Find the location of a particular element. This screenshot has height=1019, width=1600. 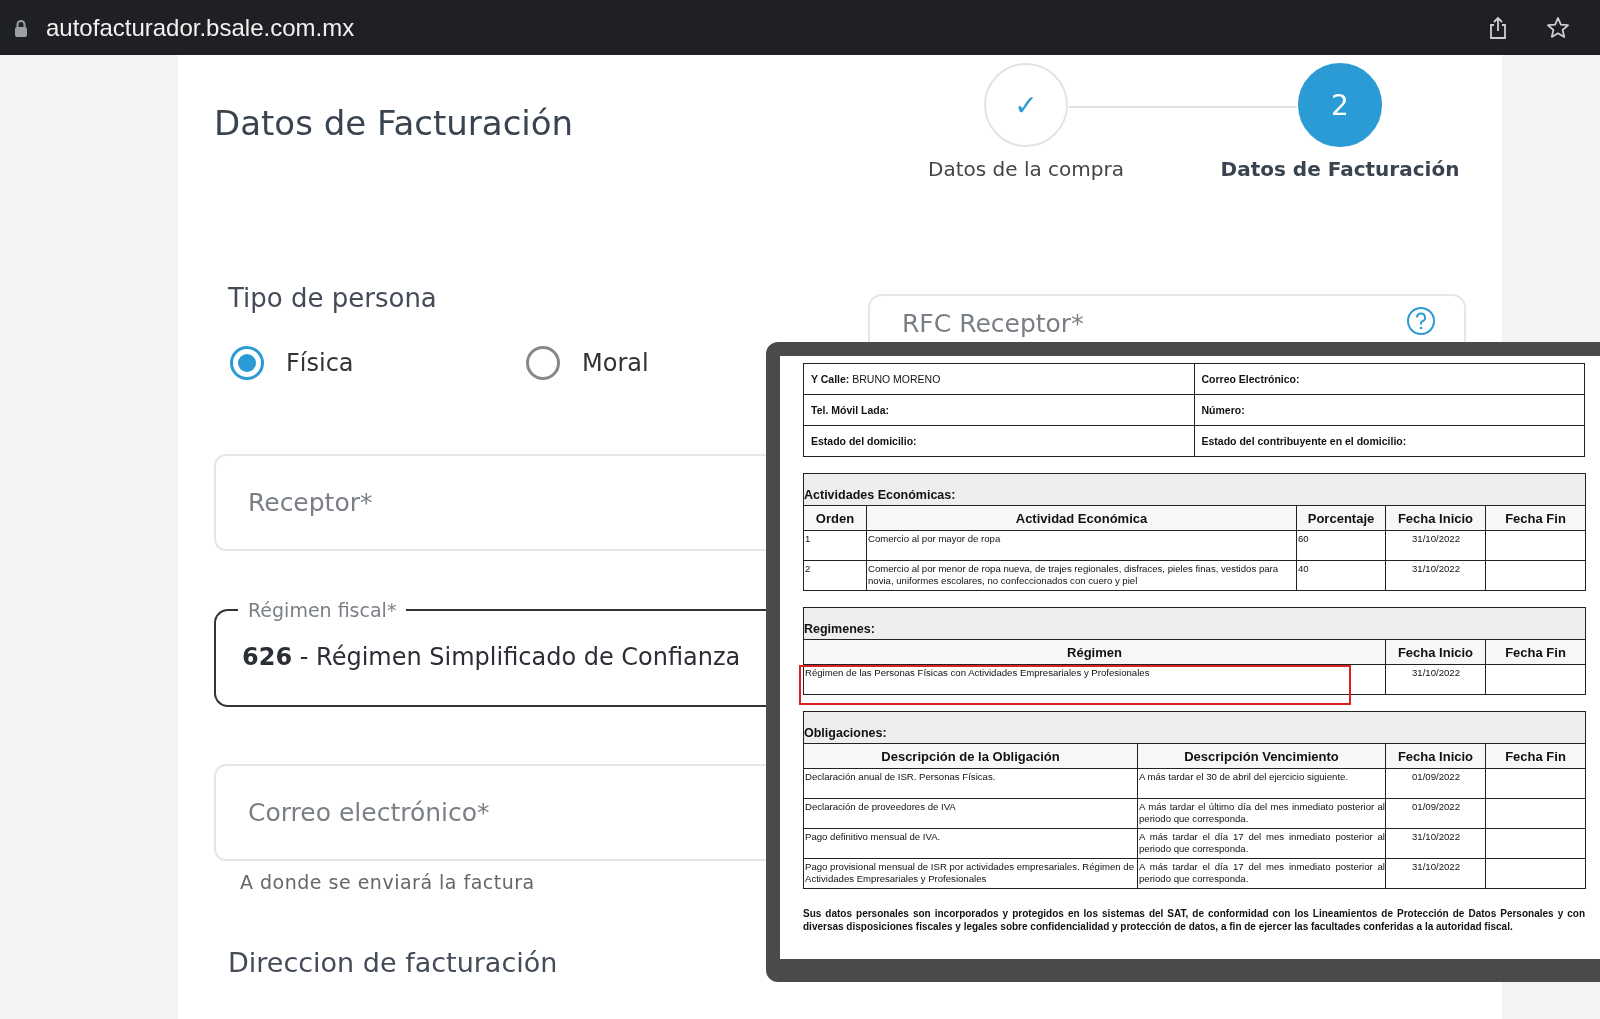

table-cell: Tel. Móvil Lada: is located at coordinates (998, 410).